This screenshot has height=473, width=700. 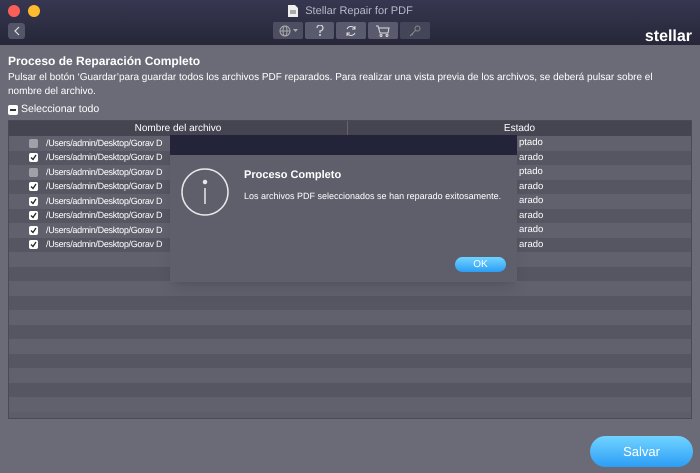 What do you see at coordinates (373, 196) in the screenshot?
I see `dialog-message: Los archivos PDF seleccionados se han reparado exitosamente.` at bounding box center [373, 196].